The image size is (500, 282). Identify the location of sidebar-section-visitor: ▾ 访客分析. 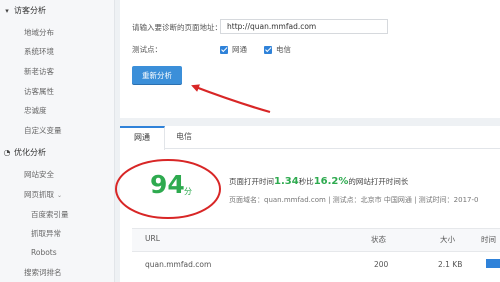
(23, 11).